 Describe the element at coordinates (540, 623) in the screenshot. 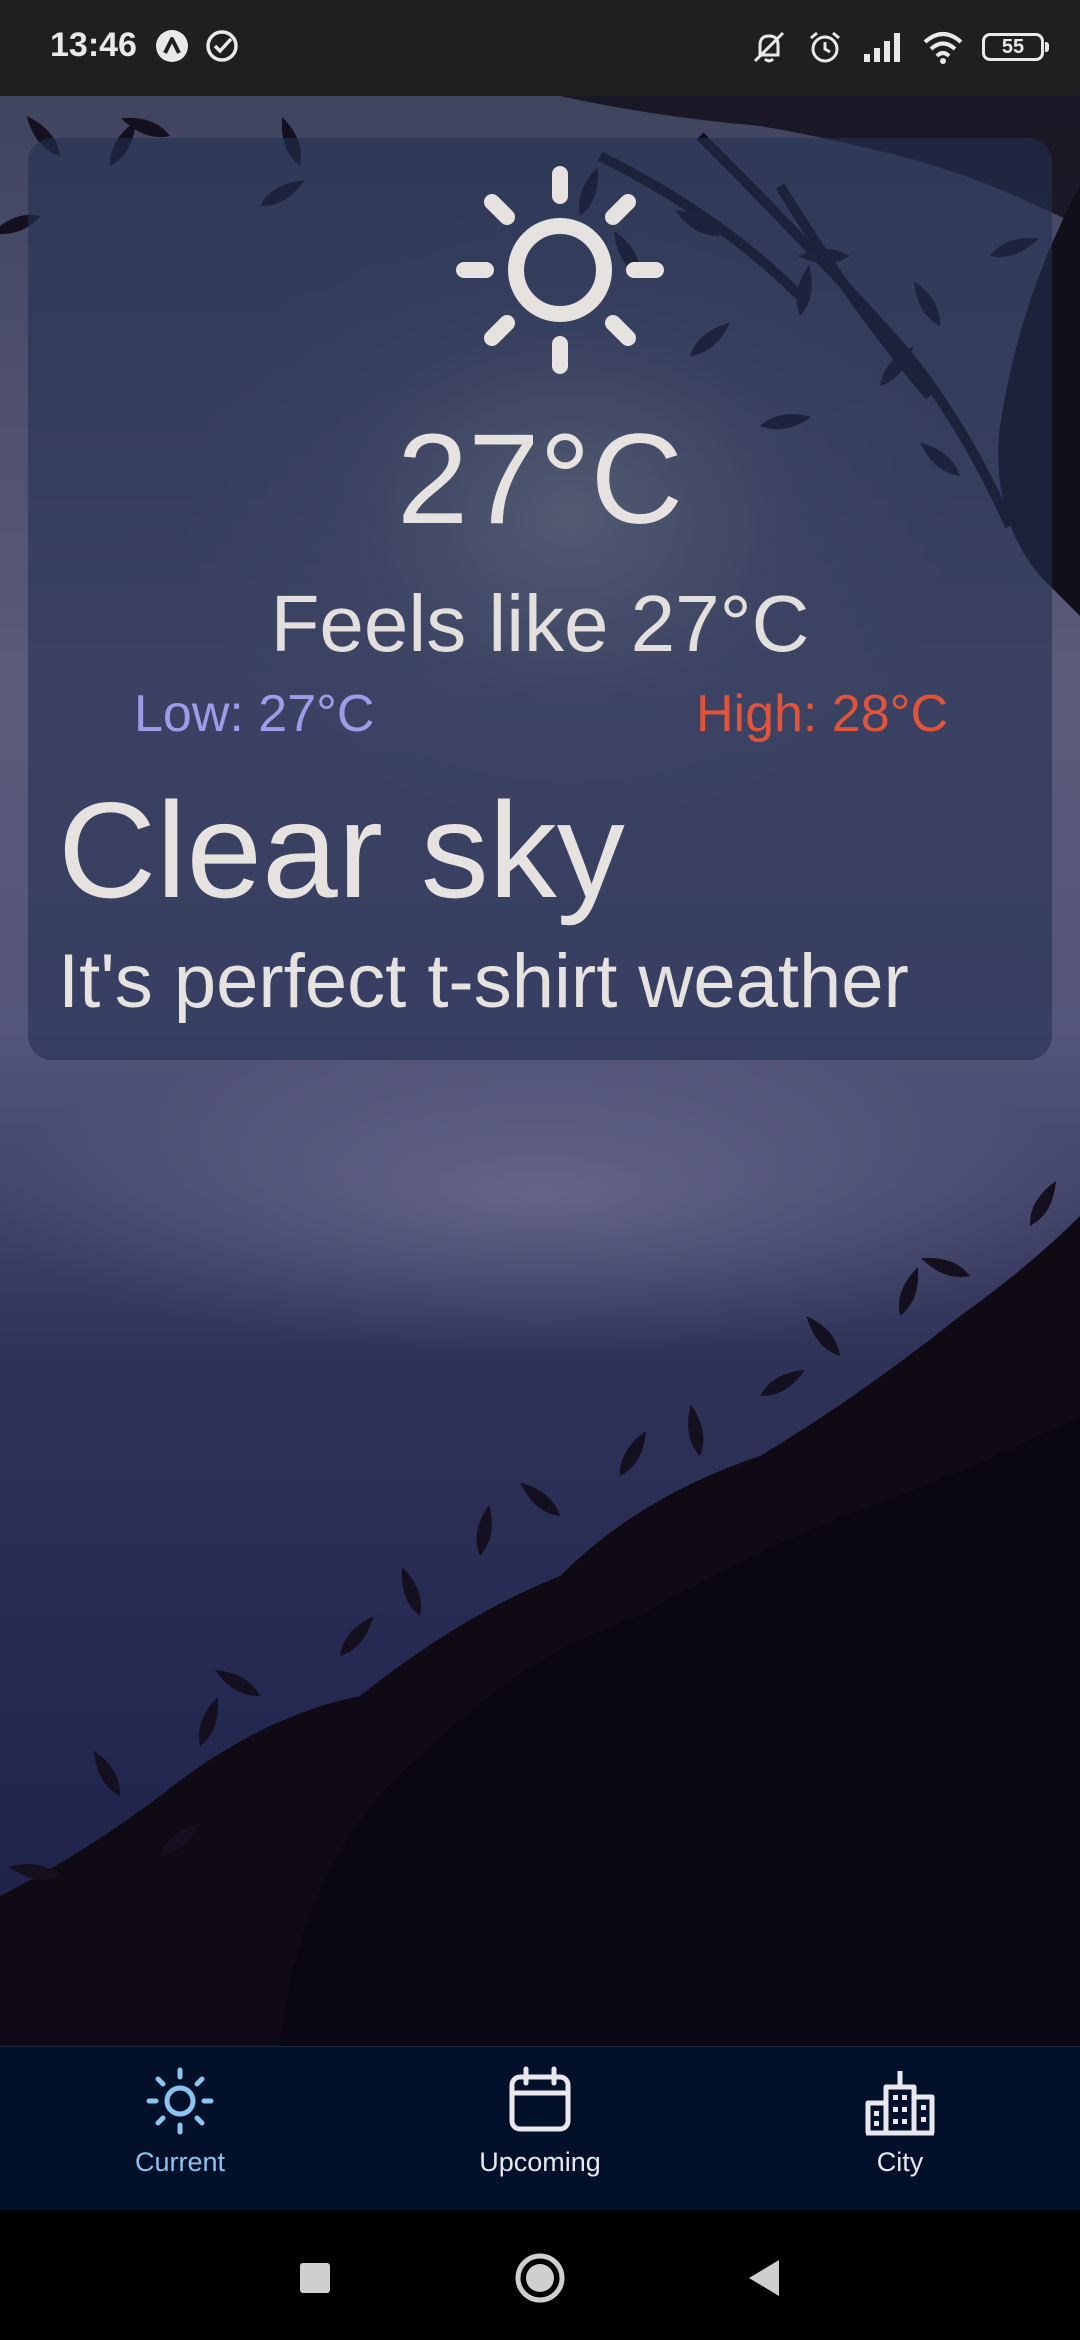

I see `feels-like-temperature: Feels like 27°C` at that location.